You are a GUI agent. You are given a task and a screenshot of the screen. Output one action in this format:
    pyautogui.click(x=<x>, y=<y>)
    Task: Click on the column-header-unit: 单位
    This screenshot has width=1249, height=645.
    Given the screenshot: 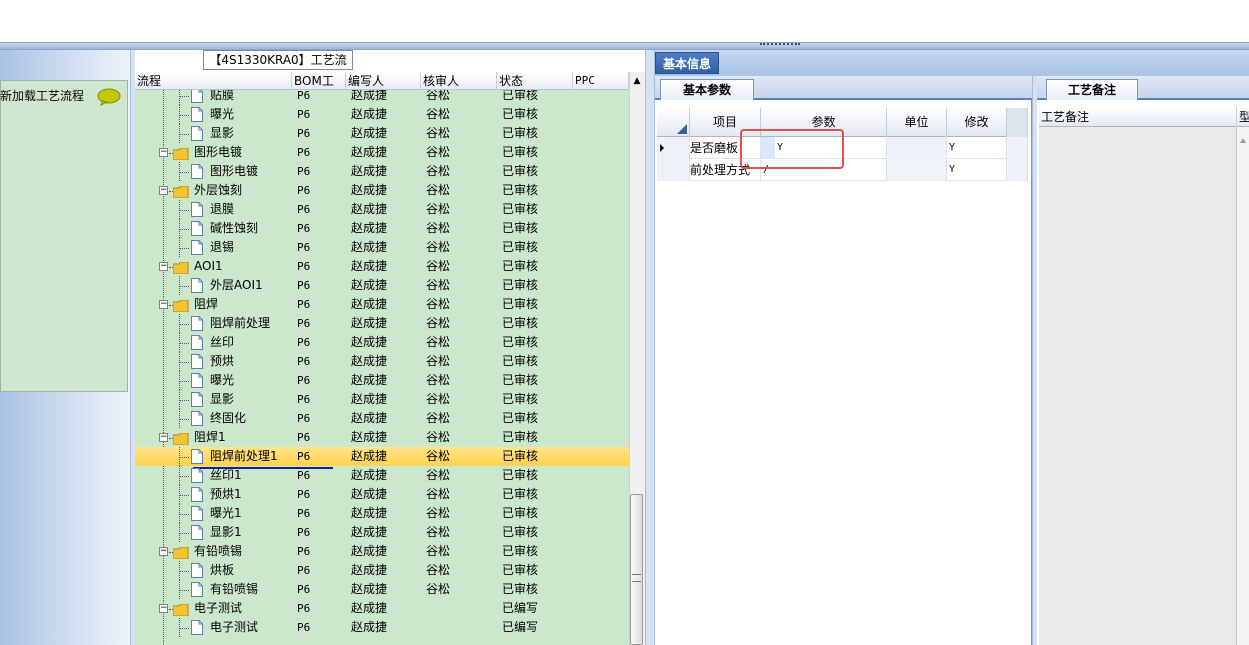 What is the action you would take?
    pyautogui.click(x=917, y=122)
    